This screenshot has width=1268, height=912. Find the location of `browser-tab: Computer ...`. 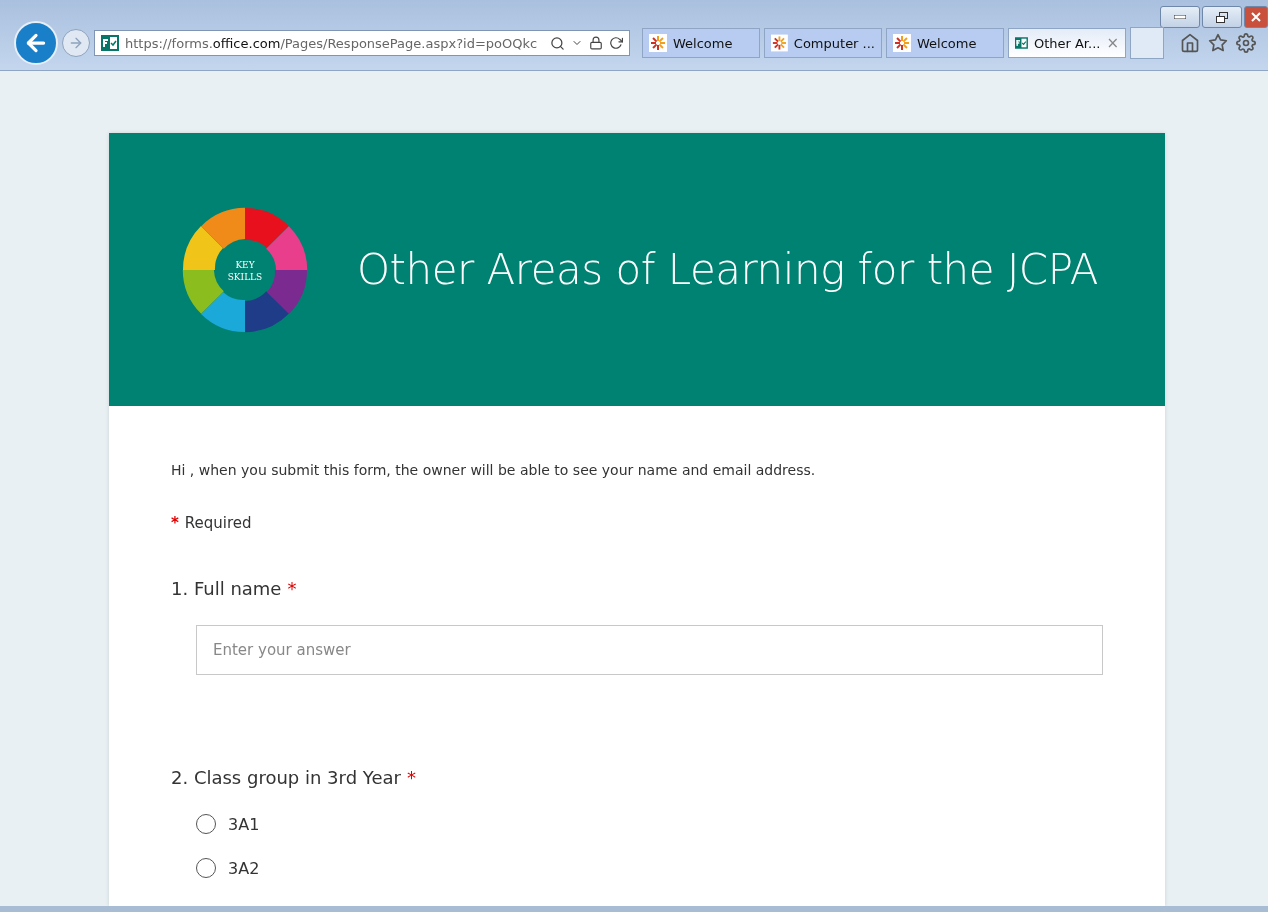

browser-tab: Computer ... is located at coordinates (823, 43).